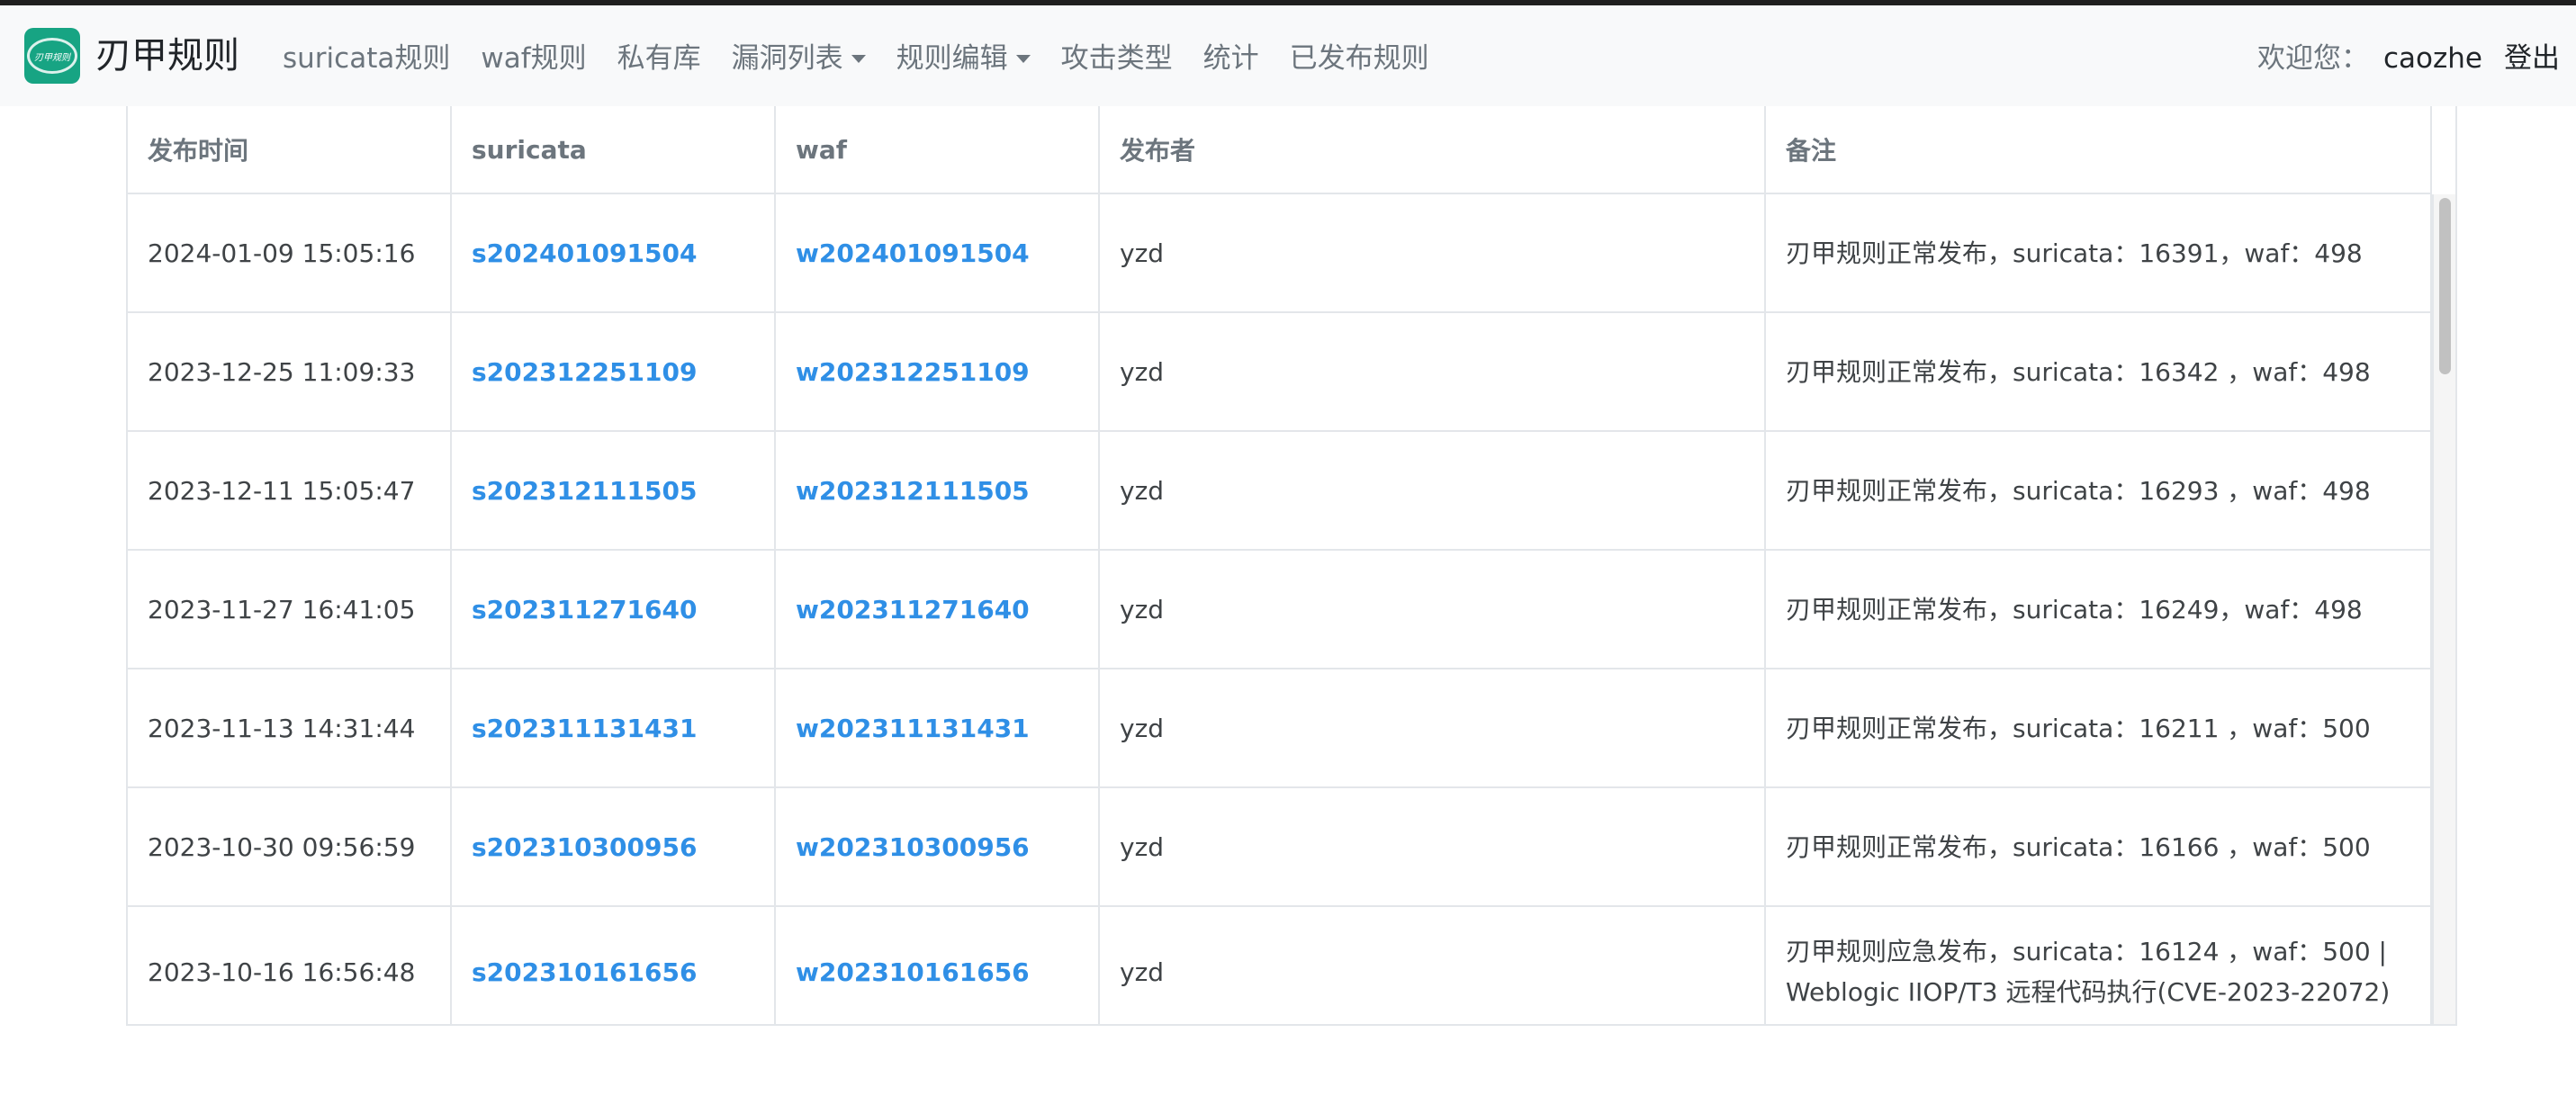 This screenshot has width=2576, height=1114. I want to click on cell-publish-time: 2024-01-09 15:05:16, so click(290, 252).